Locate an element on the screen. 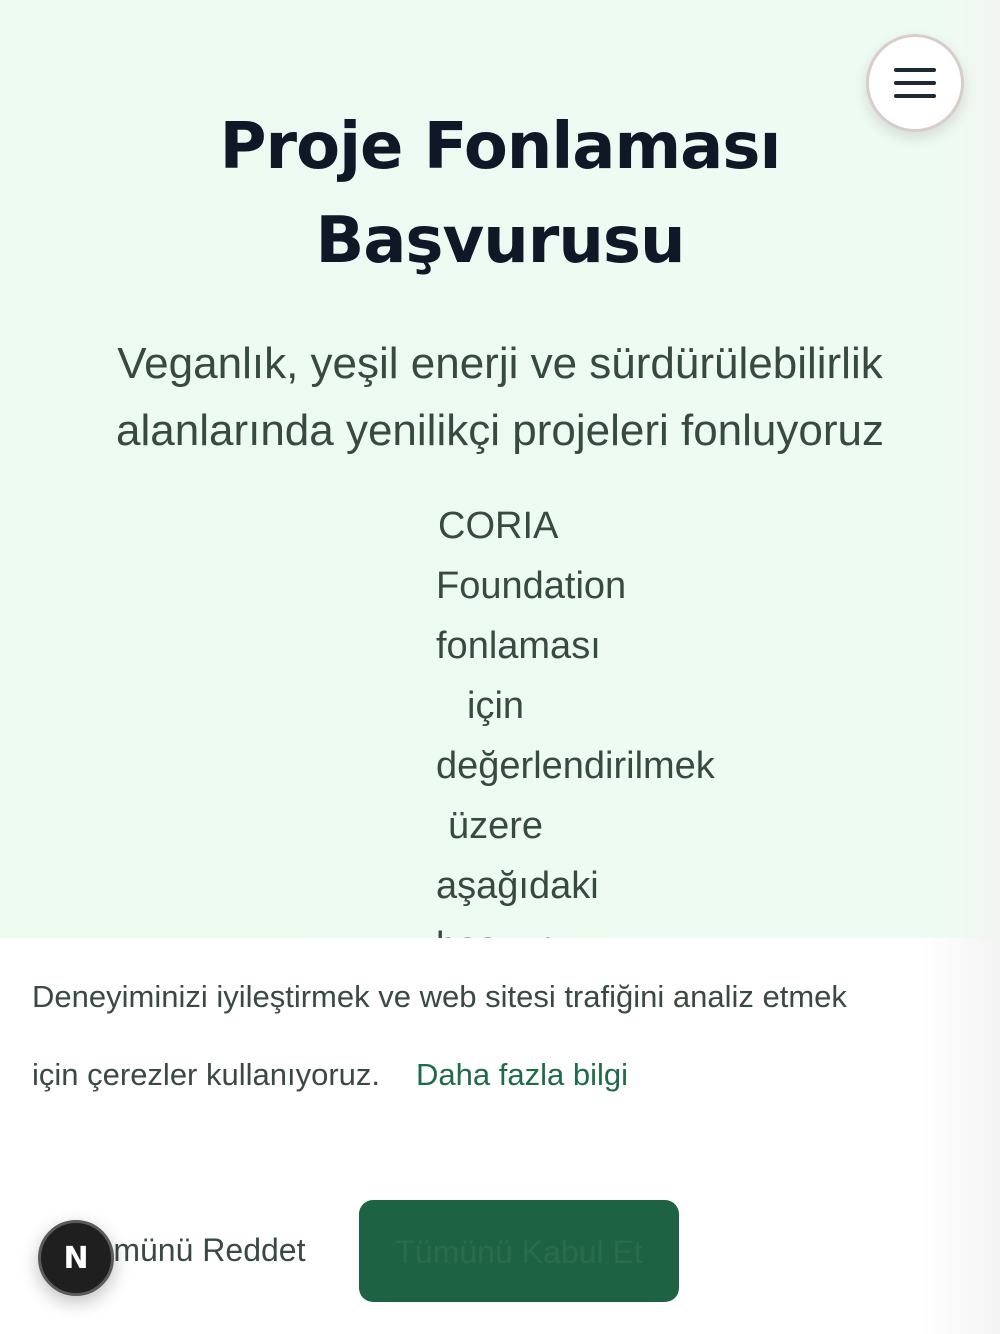 This screenshot has height=1334, width=1000. nextjs-logo-icon: N is located at coordinates (76, 1258).